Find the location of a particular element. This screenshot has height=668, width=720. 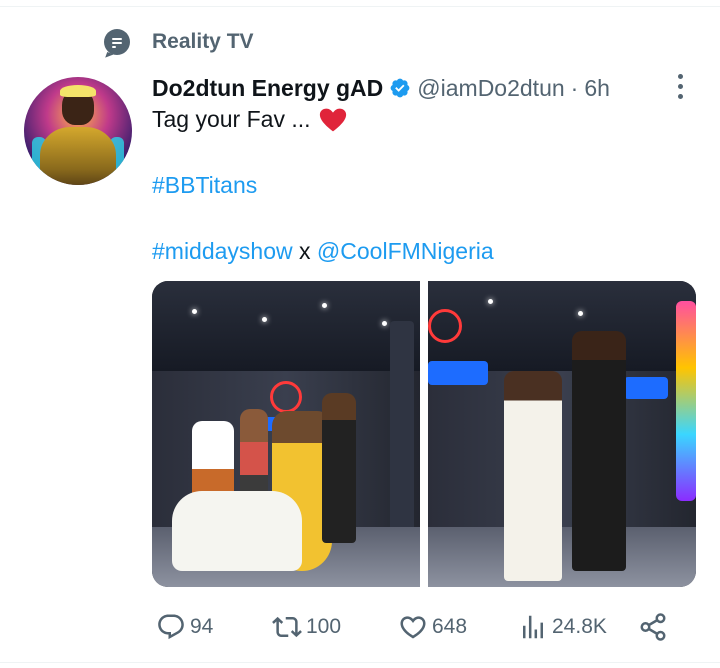

avatar is located at coordinates (78, 131).